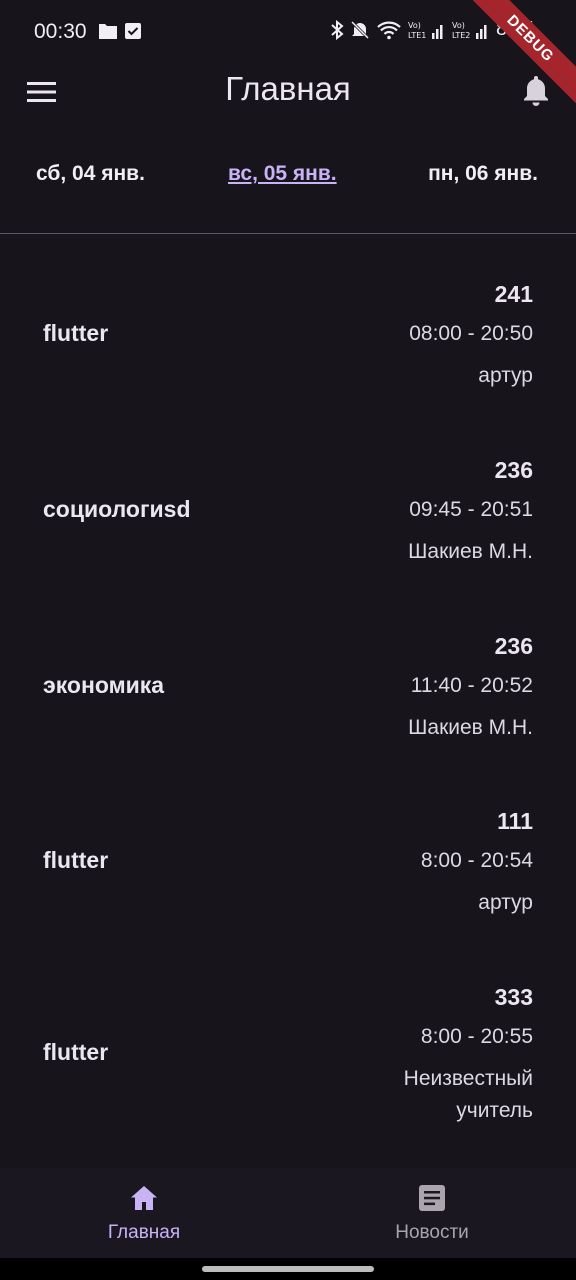 The height and width of the screenshot is (1280, 576). Describe the element at coordinates (389, 30) in the screenshot. I see `wifi-icon` at that location.